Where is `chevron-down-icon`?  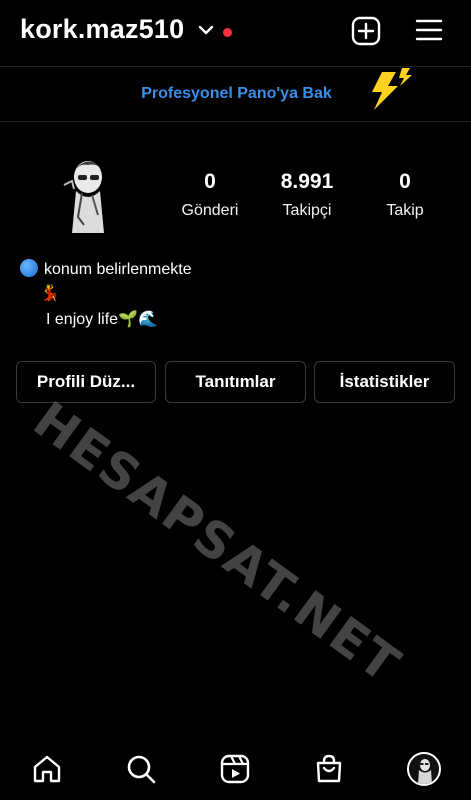
chevron-down-icon is located at coordinates (206, 30).